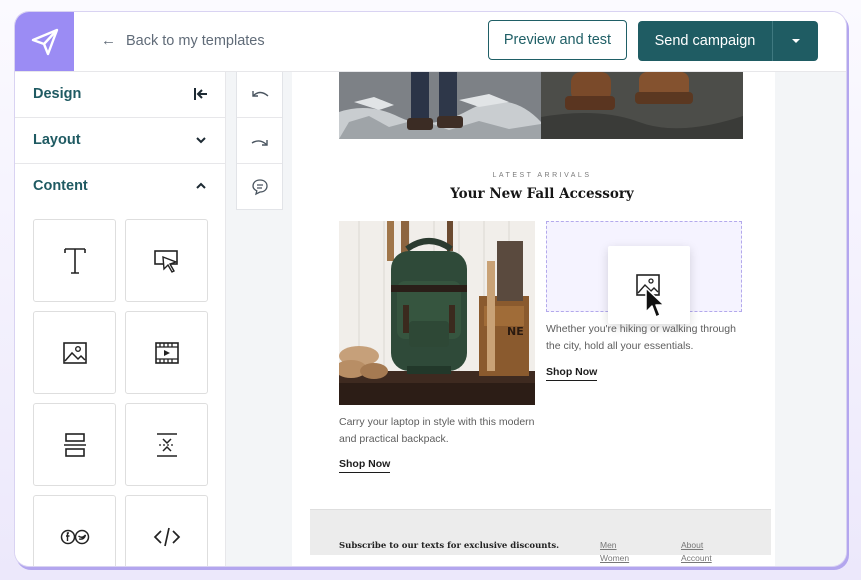  What do you see at coordinates (655, 302) in the screenshot?
I see `cursor-arrow-icon` at bounding box center [655, 302].